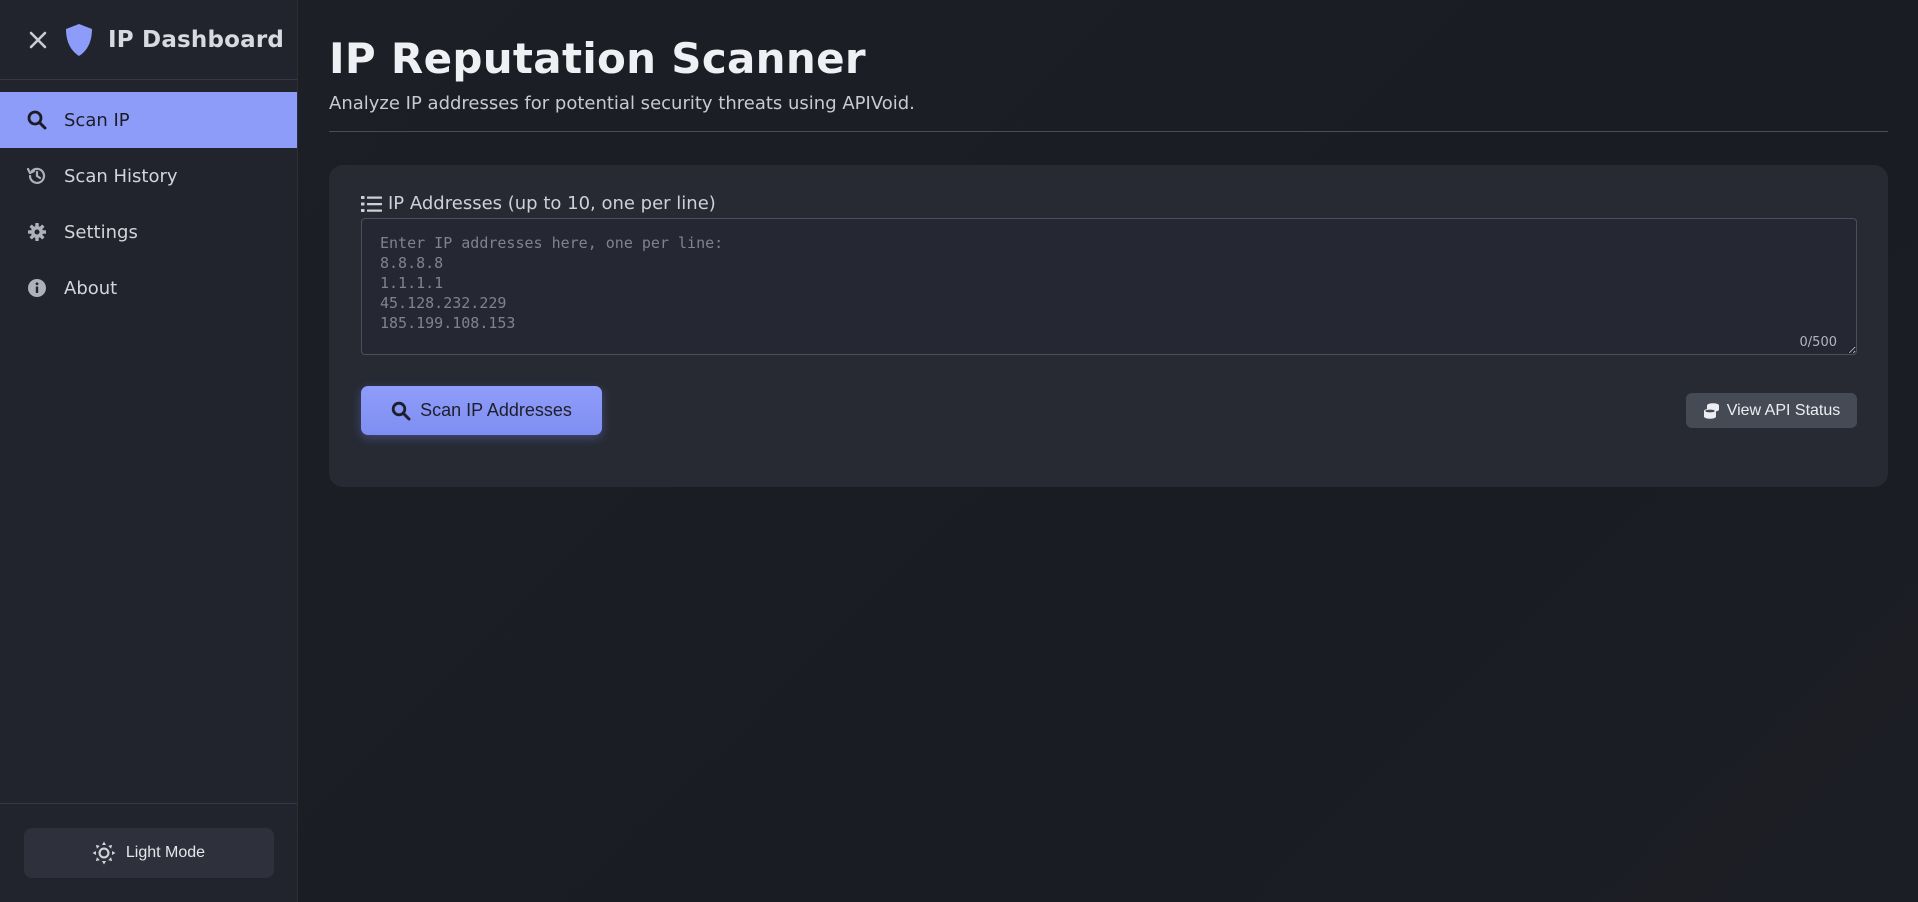 This screenshot has height=902, width=1918. I want to click on light-mode-label: Light Mode, so click(165, 852).